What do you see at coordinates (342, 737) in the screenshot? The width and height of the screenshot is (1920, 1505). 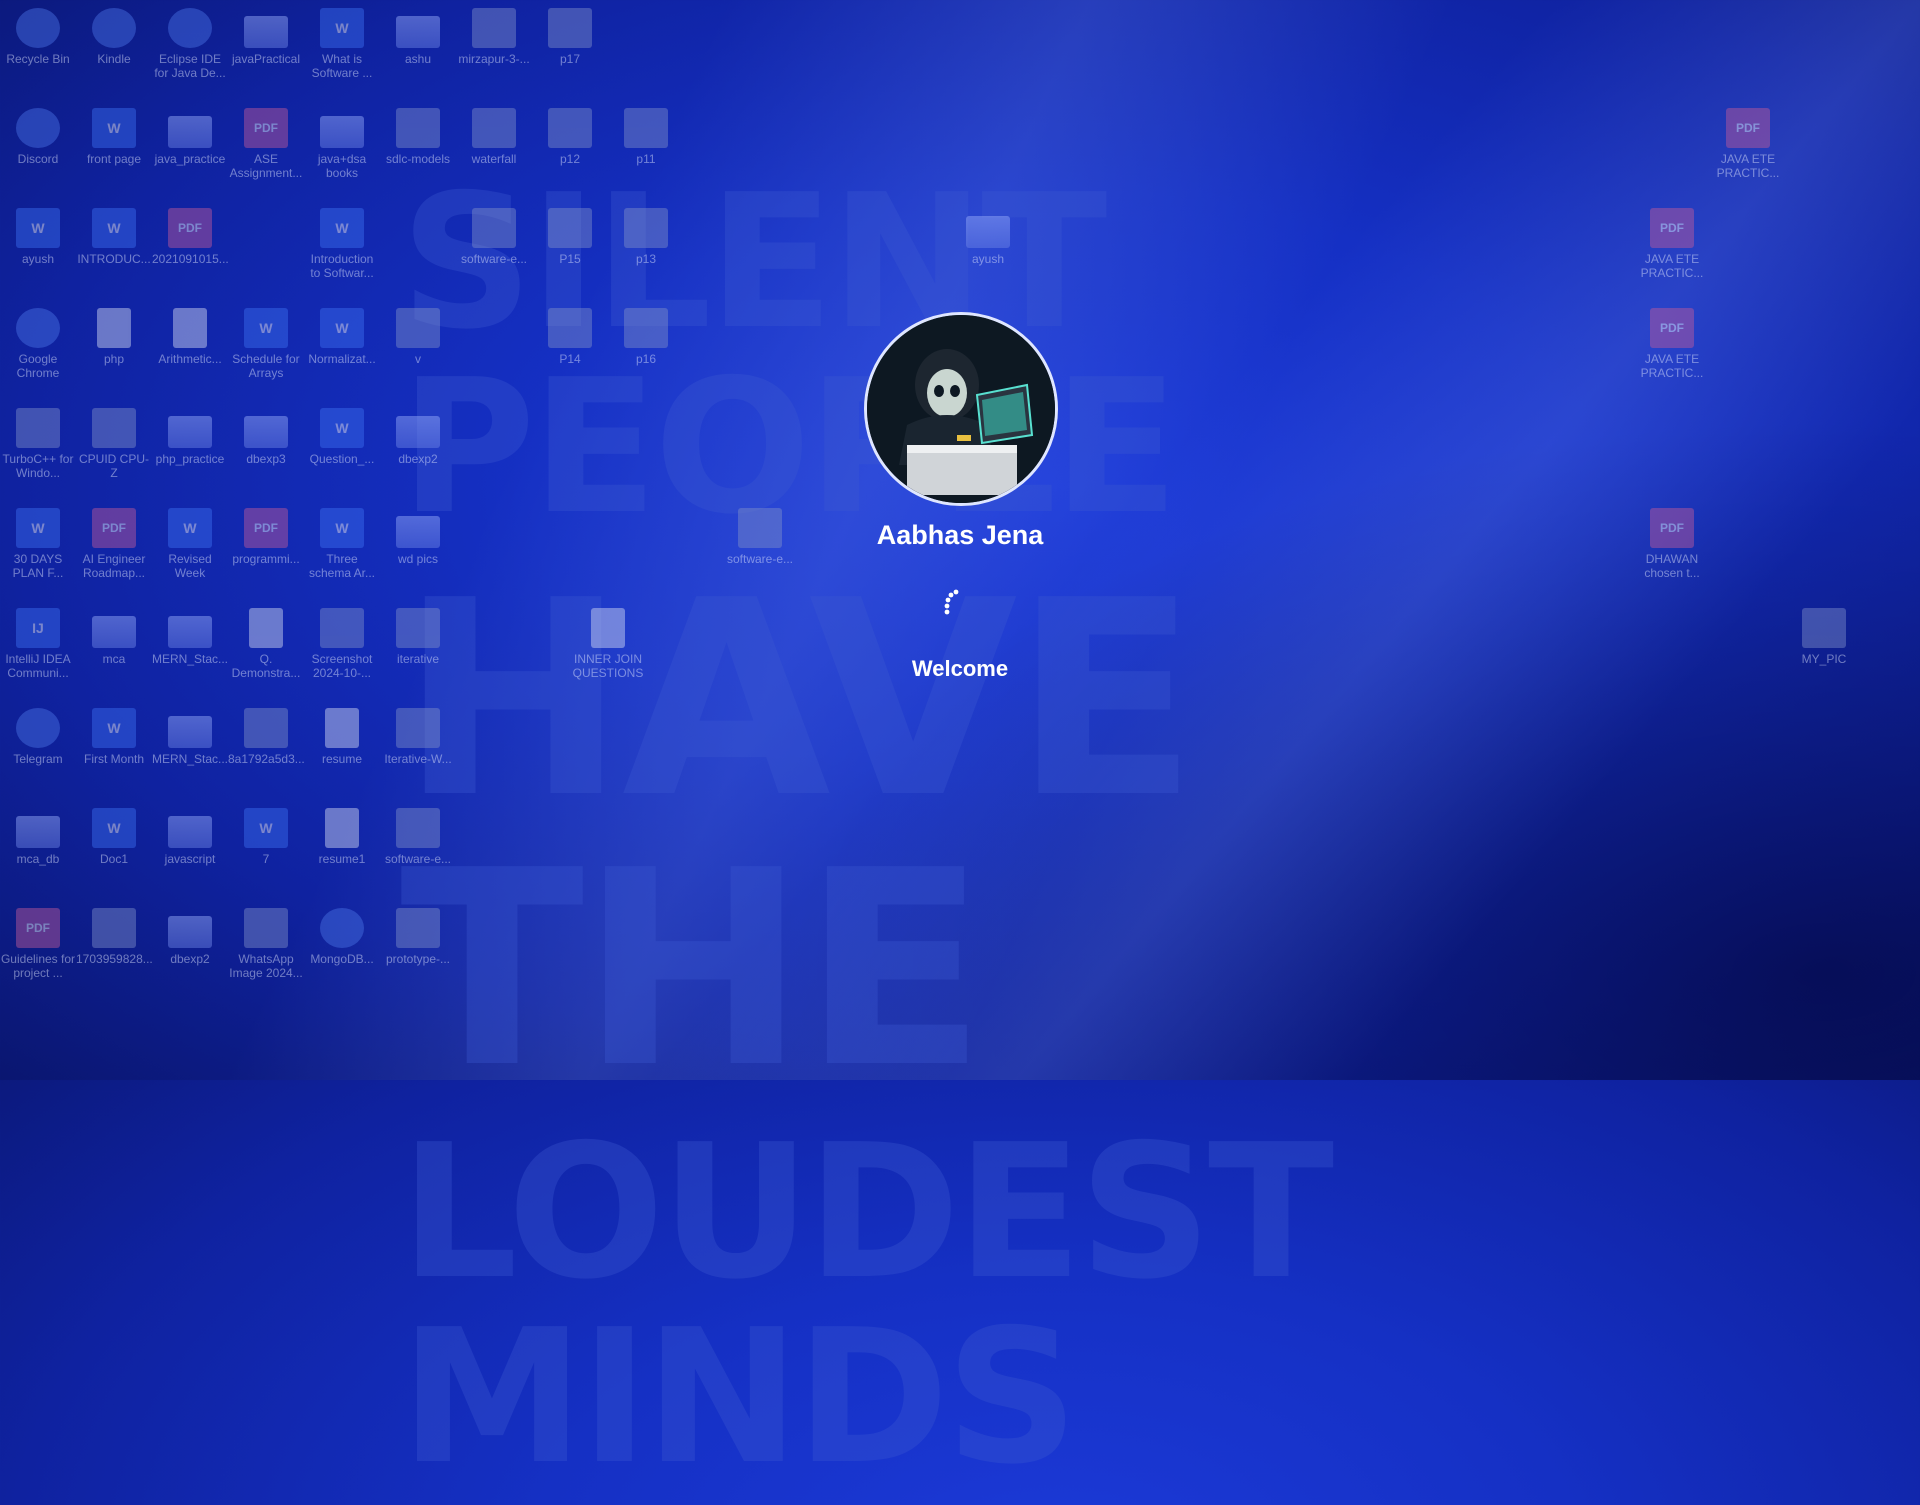 I see `desktop-icon: resume` at bounding box center [342, 737].